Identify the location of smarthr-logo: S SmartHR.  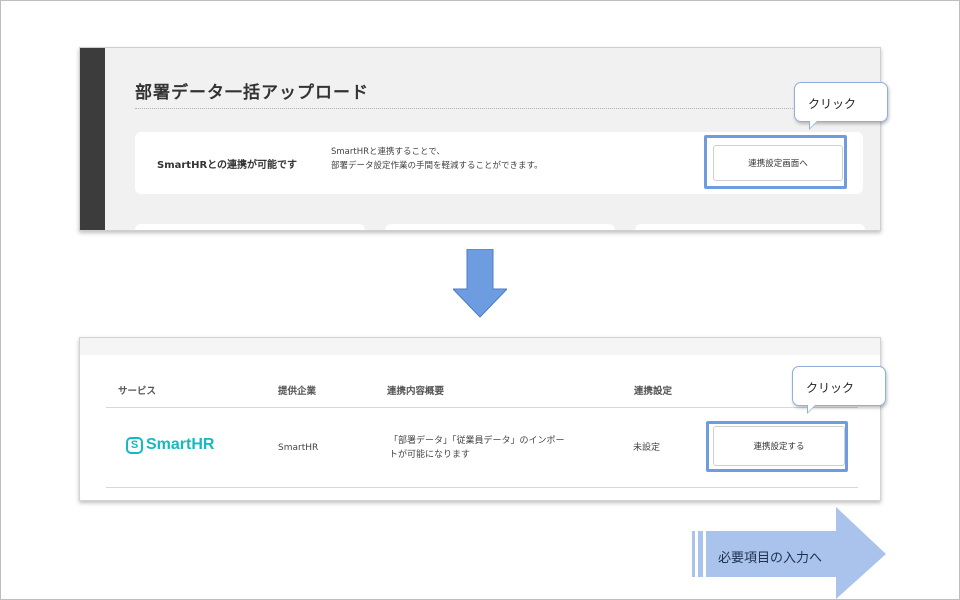
(170, 445).